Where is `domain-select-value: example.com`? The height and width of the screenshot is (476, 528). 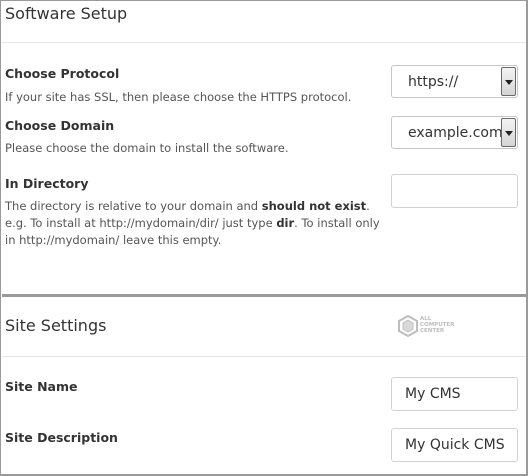 domain-select-value: example.com is located at coordinates (455, 132).